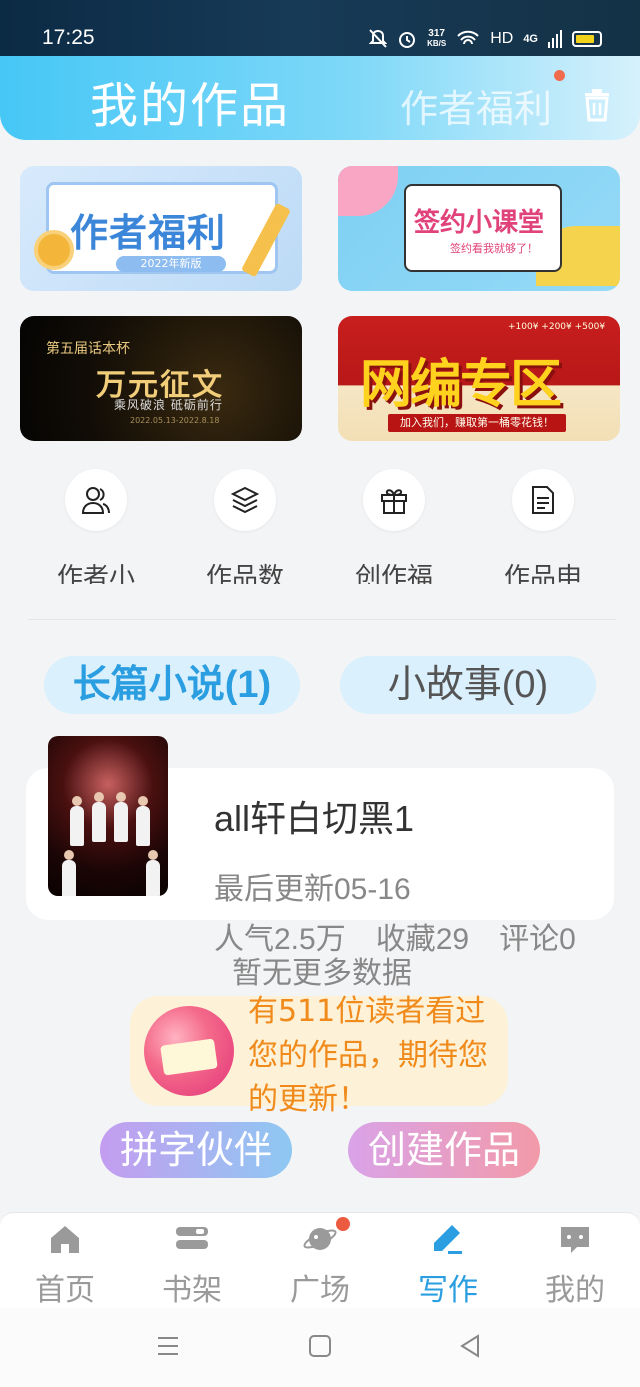 Image resolution: width=640 pixels, height=1387 pixels. I want to click on work-title: all轩白切黑1, so click(314, 818).